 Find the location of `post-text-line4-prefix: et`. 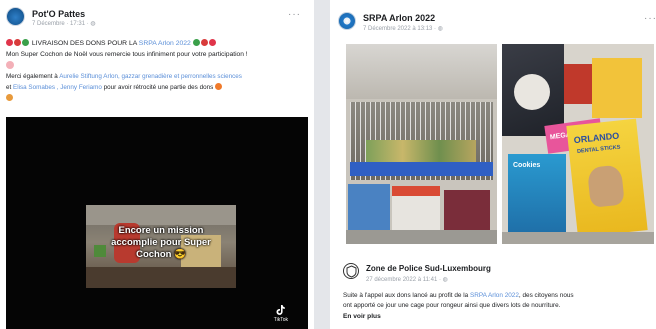

post-text-line4-prefix: et is located at coordinates (10, 87).